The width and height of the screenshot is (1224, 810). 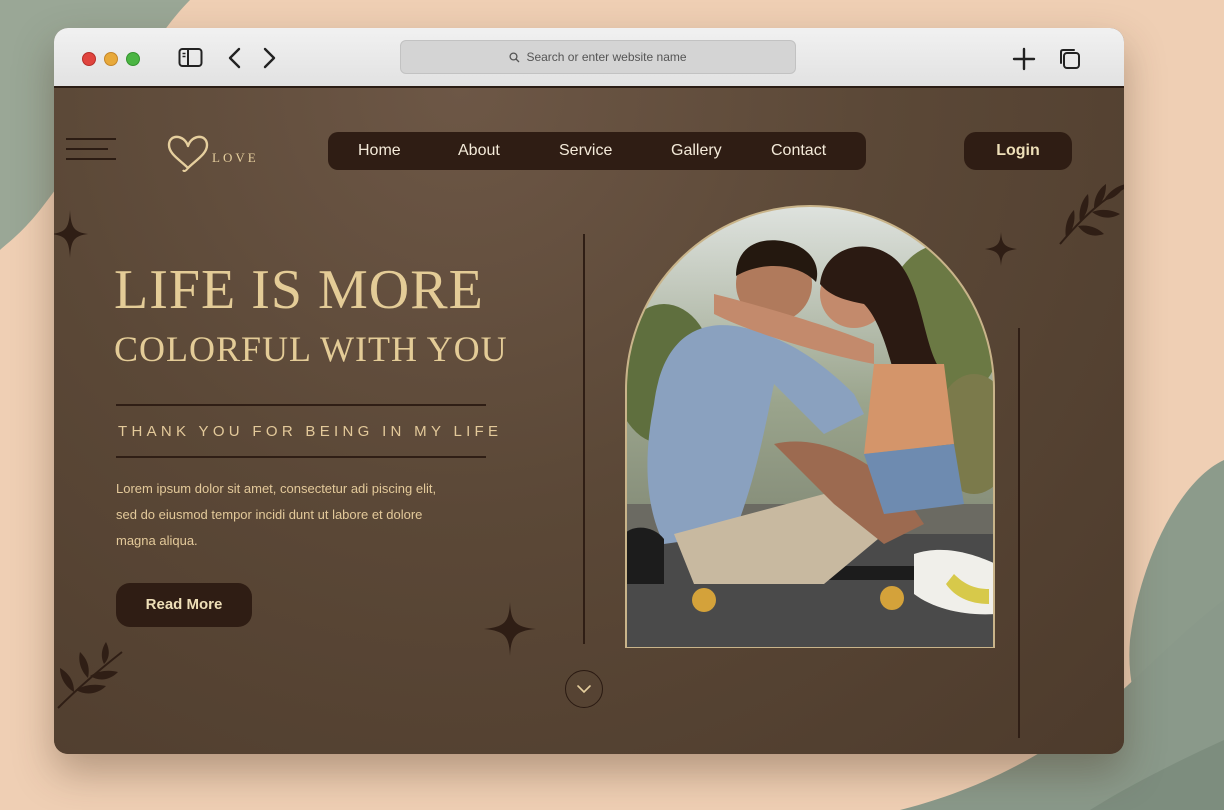 I want to click on scroll-down-button, so click(x=584, y=689).